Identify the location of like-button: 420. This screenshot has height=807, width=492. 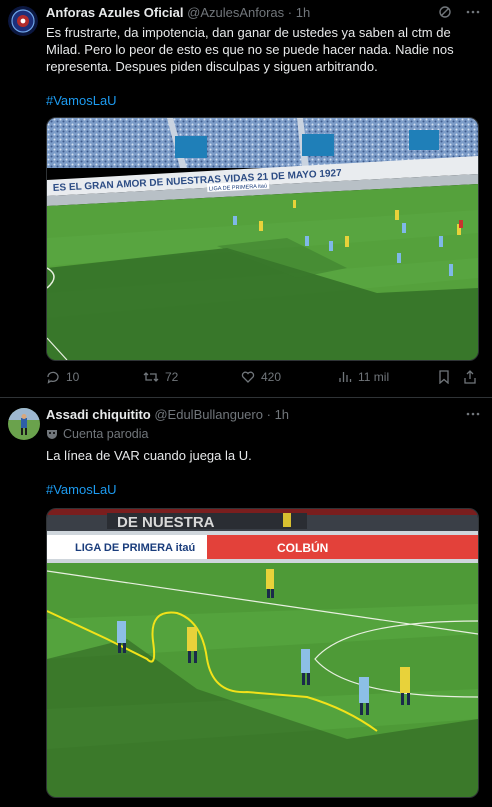
(261, 377).